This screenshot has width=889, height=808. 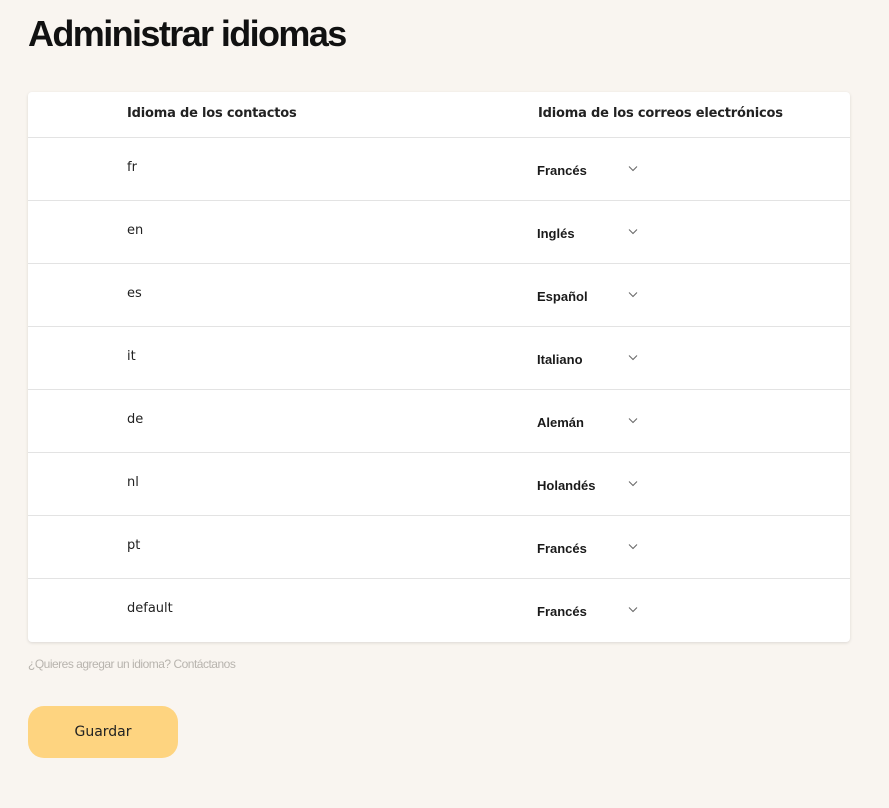 I want to click on email-language-value: Alemán, so click(x=560, y=422).